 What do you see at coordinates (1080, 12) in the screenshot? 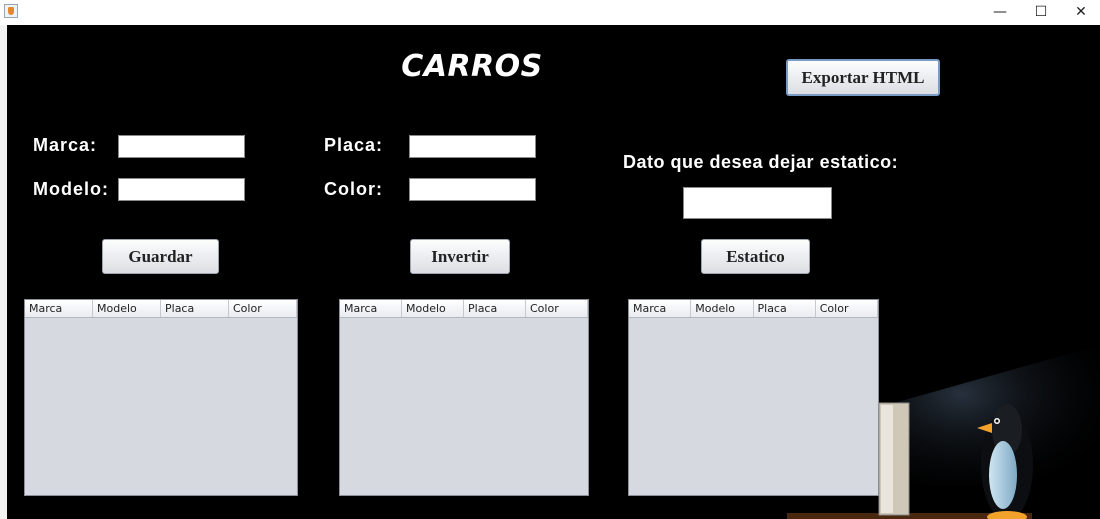
I see `close-icon: ✕` at bounding box center [1080, 12].